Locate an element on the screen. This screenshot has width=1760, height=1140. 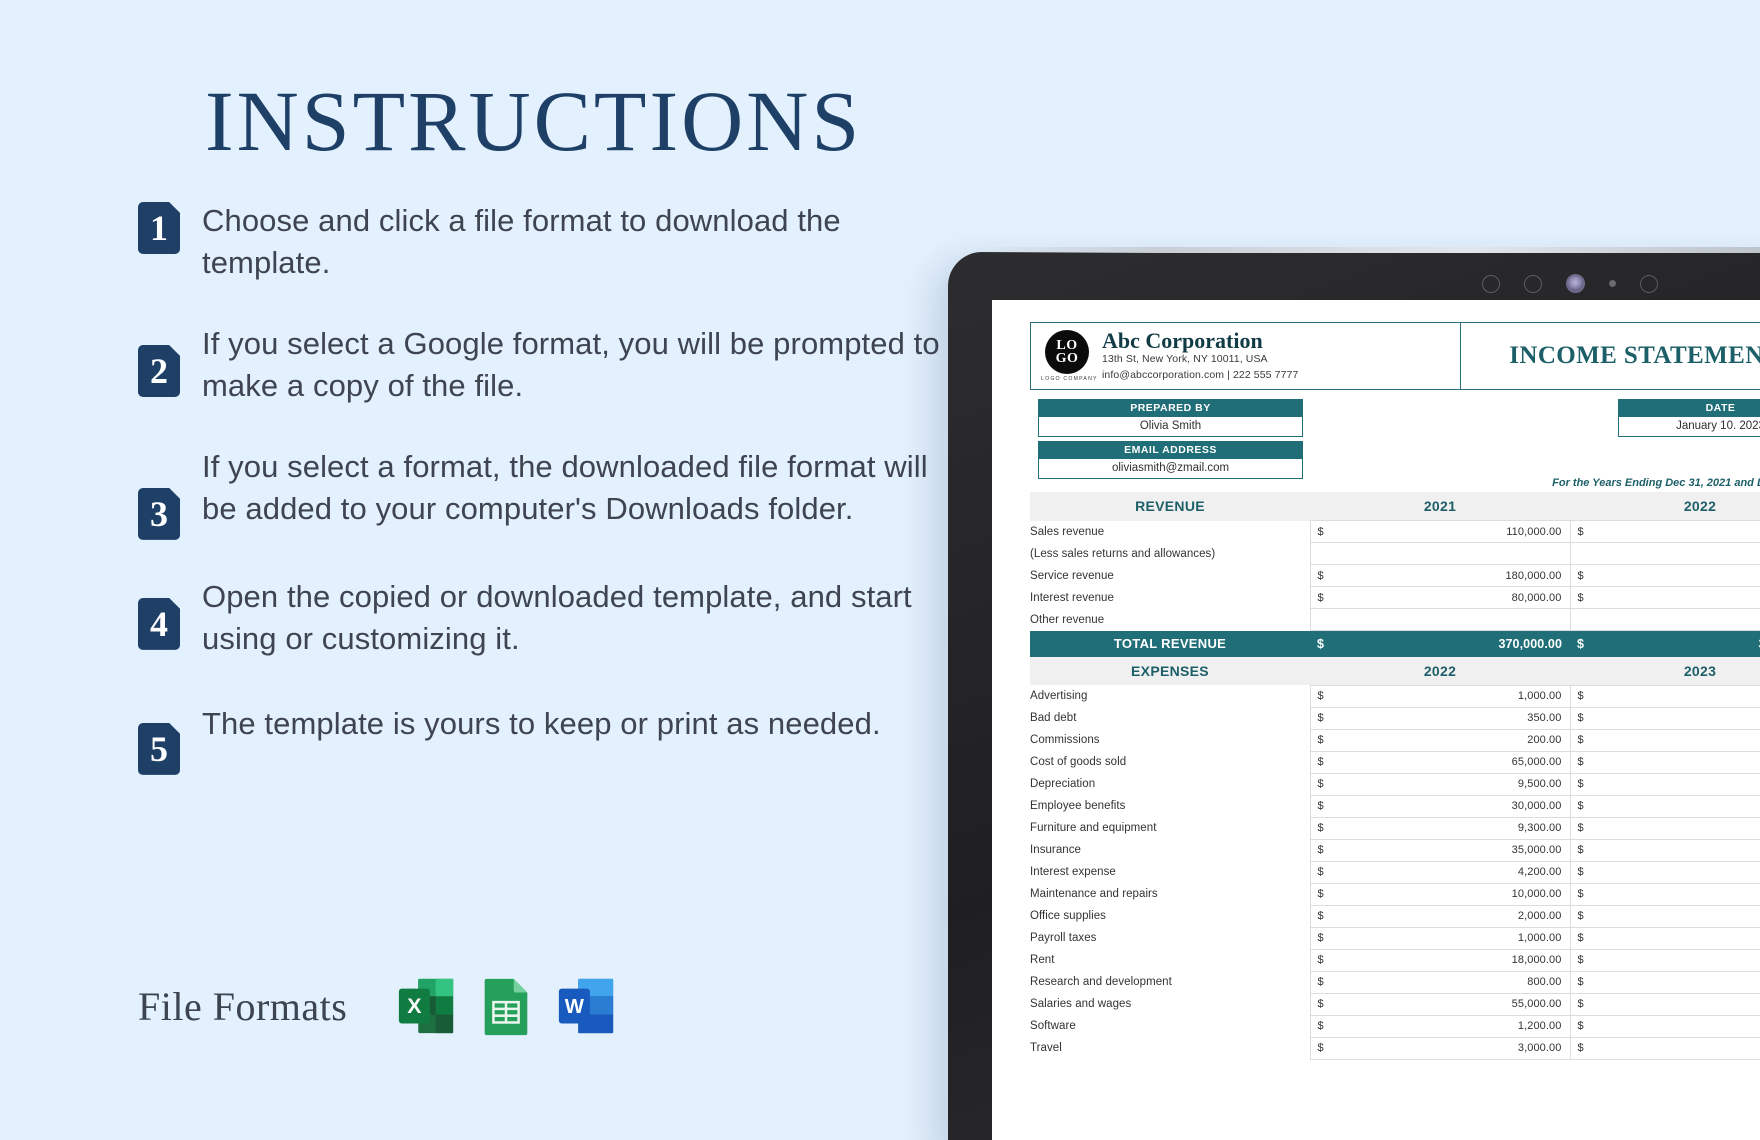
amount-cell-col2: $5,200.00 is located at coordinates (1664, 872).